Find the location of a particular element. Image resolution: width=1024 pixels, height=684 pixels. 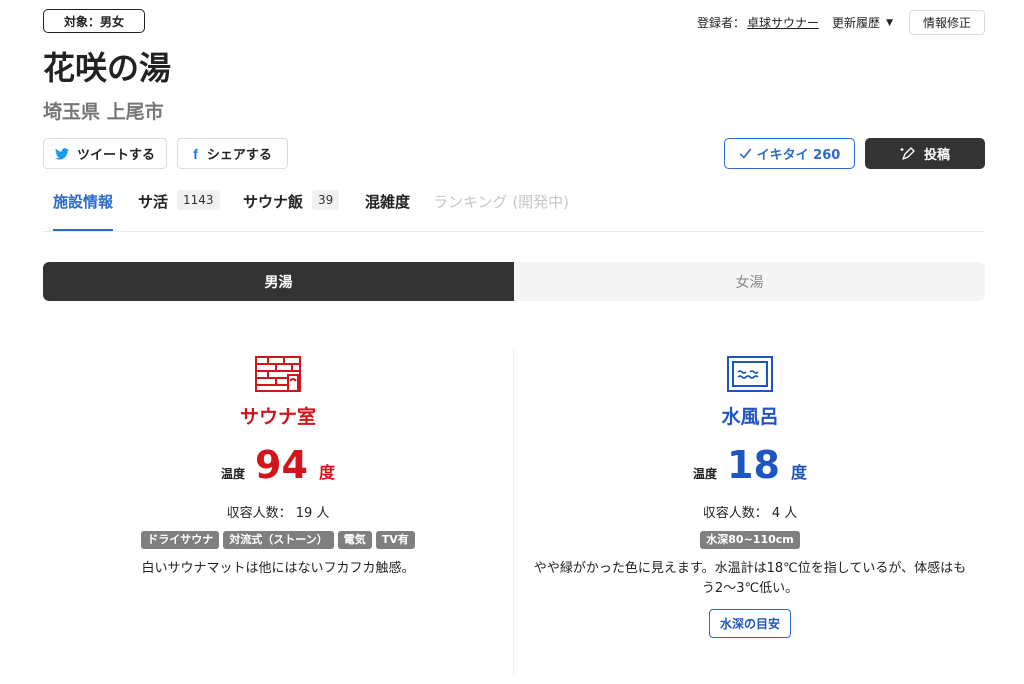

facility-name: 花咲の湯 is located at coordinates (107, 68).